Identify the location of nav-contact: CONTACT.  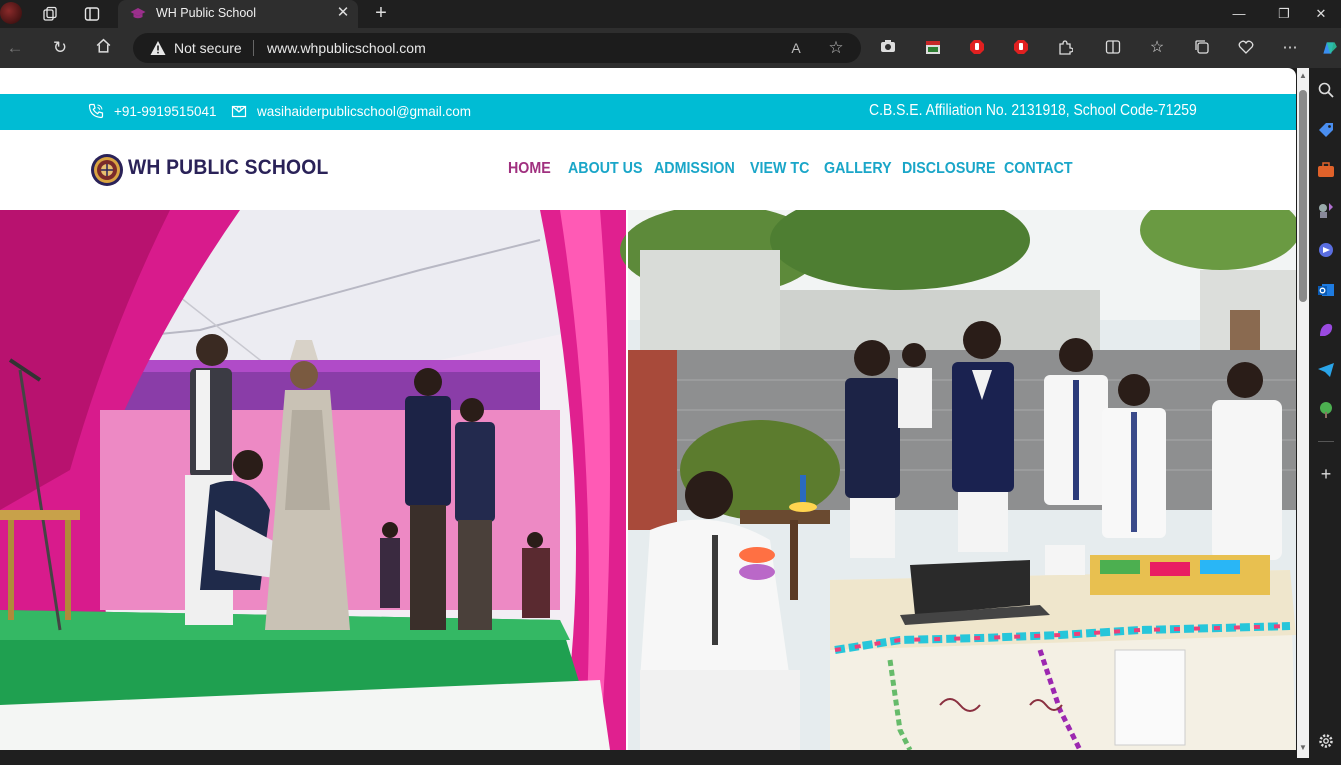
(1038, 169).